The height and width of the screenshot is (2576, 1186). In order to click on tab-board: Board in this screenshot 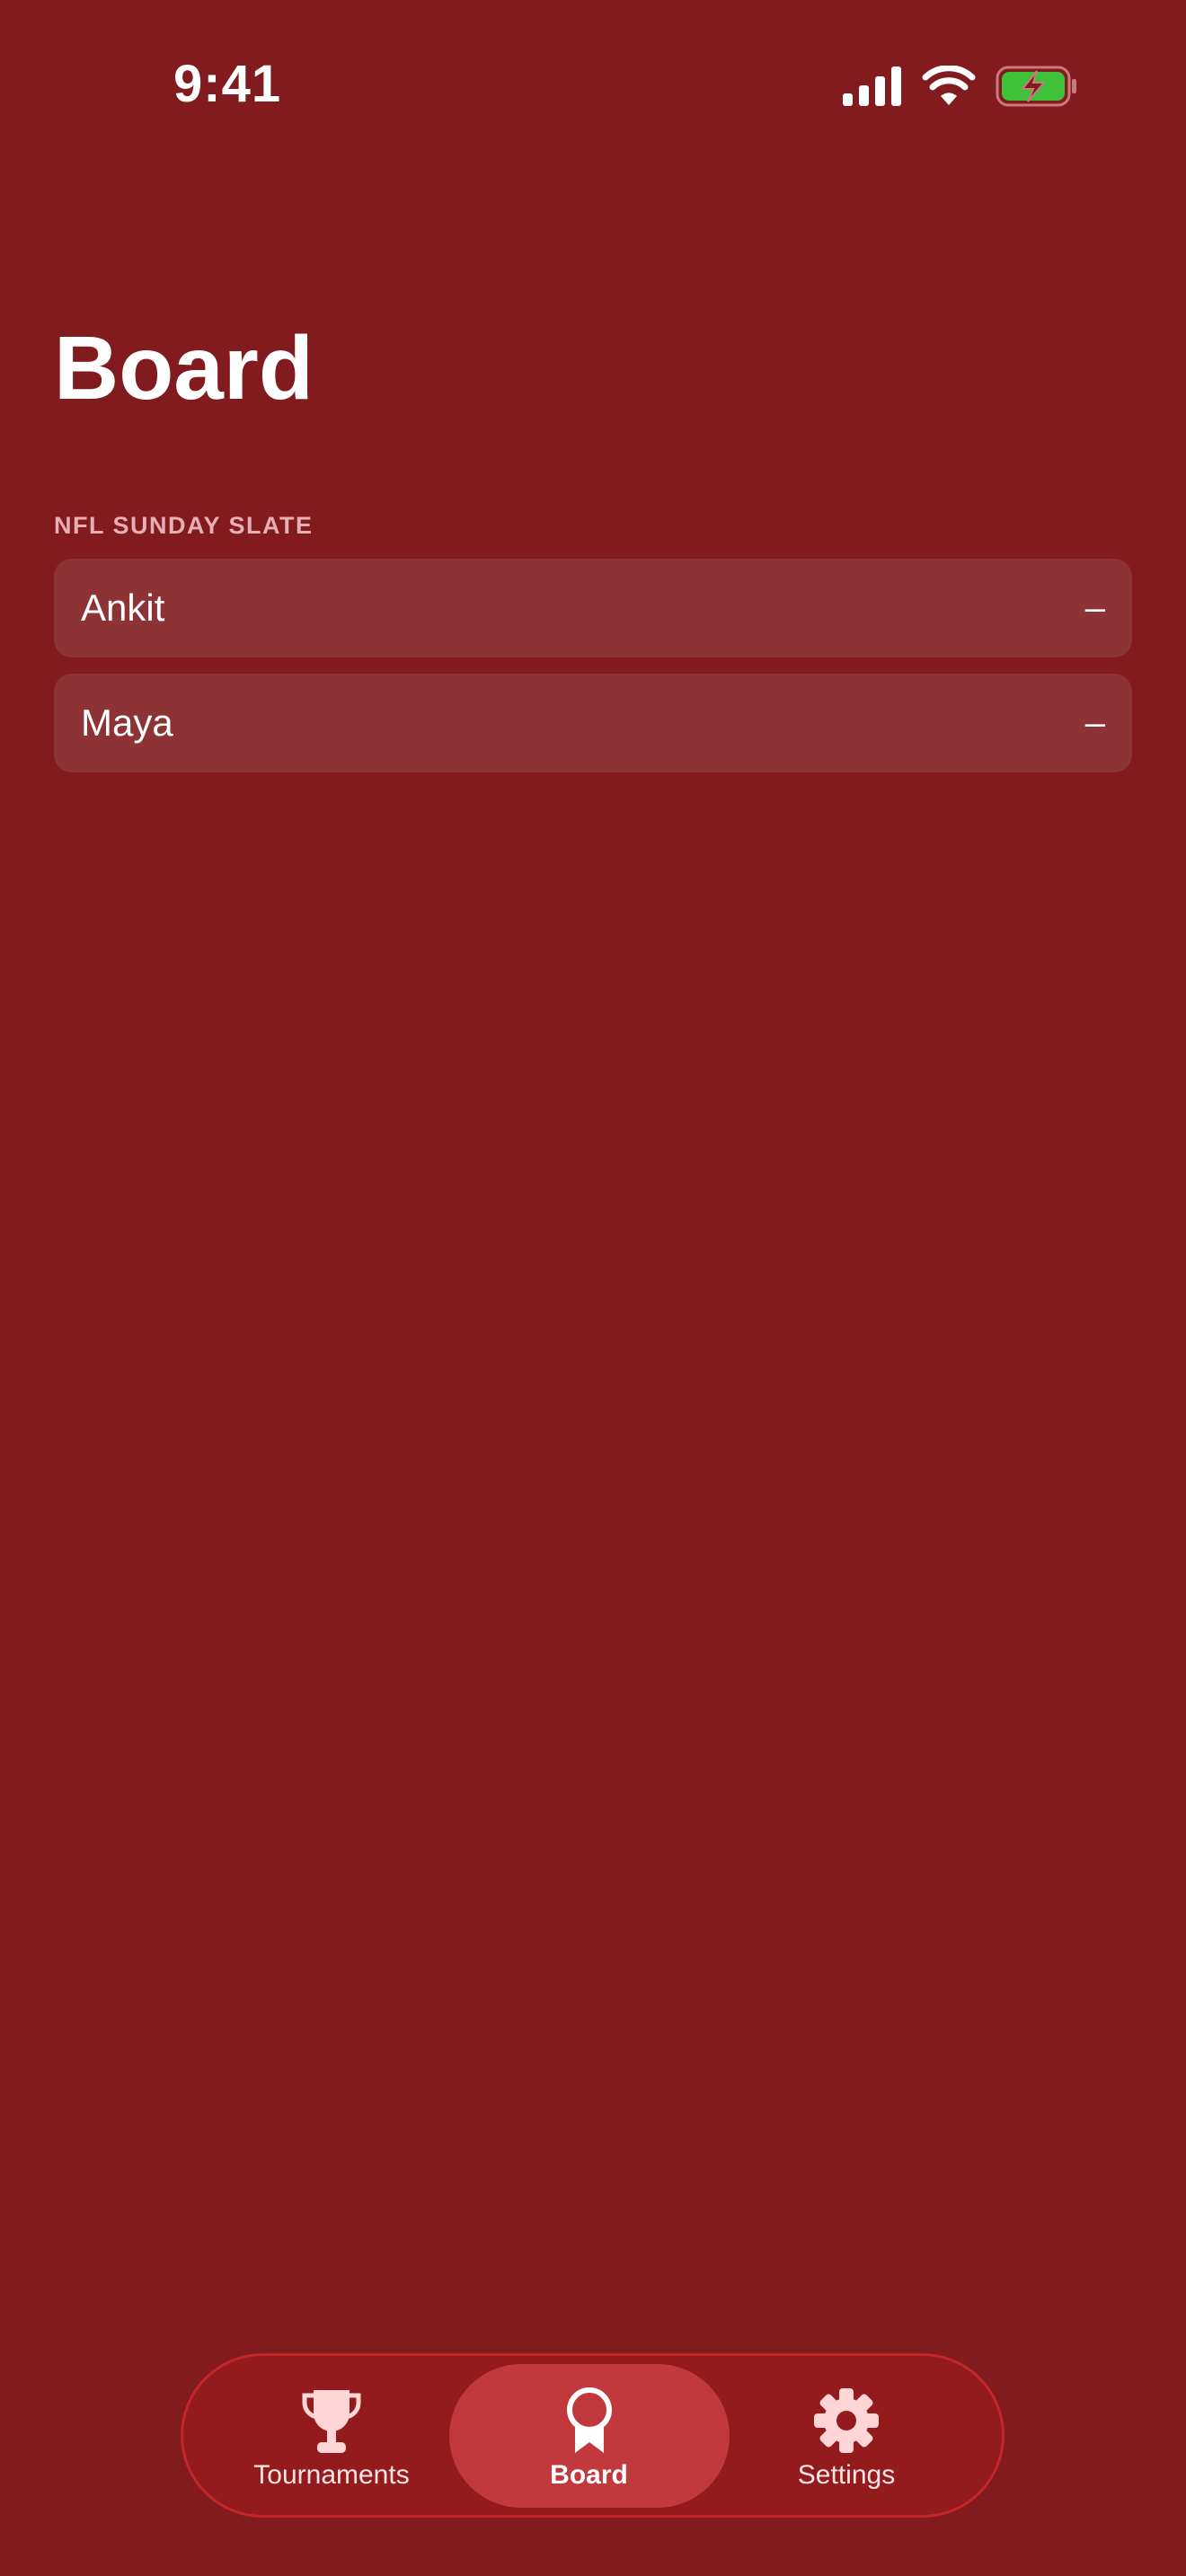, I will do `click(589, 2435)`.